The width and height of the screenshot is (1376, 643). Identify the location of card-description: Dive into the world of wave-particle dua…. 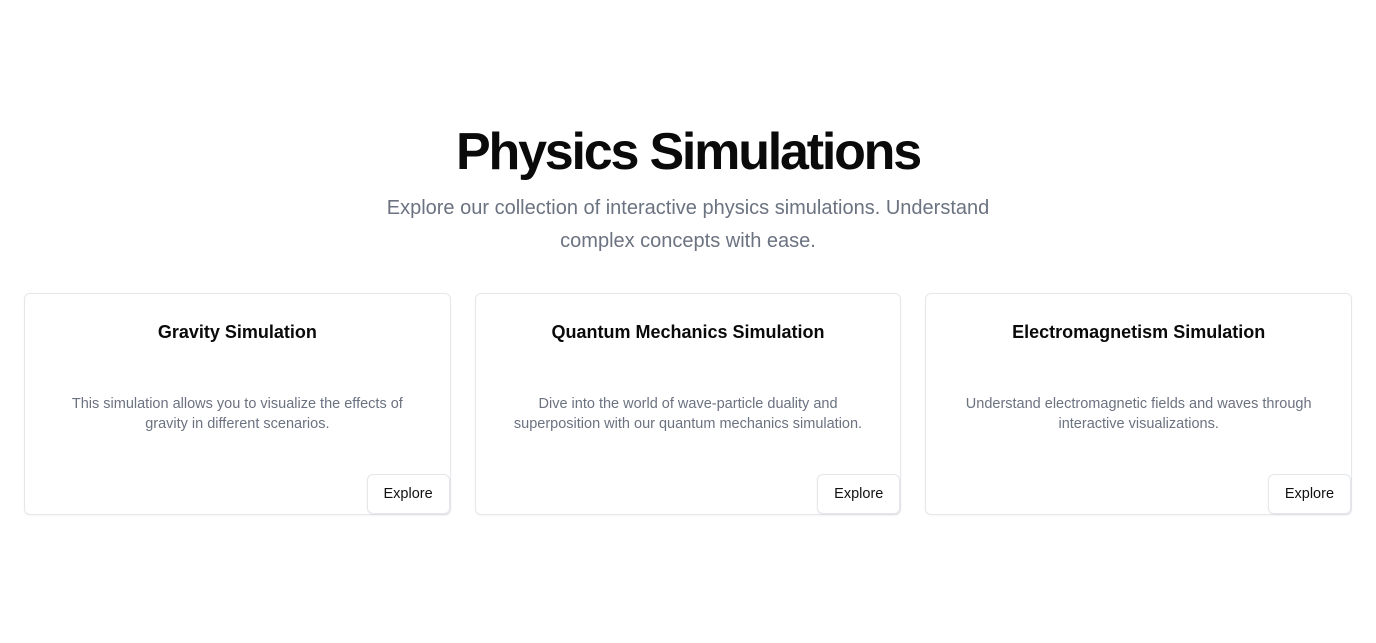
(688, 414).